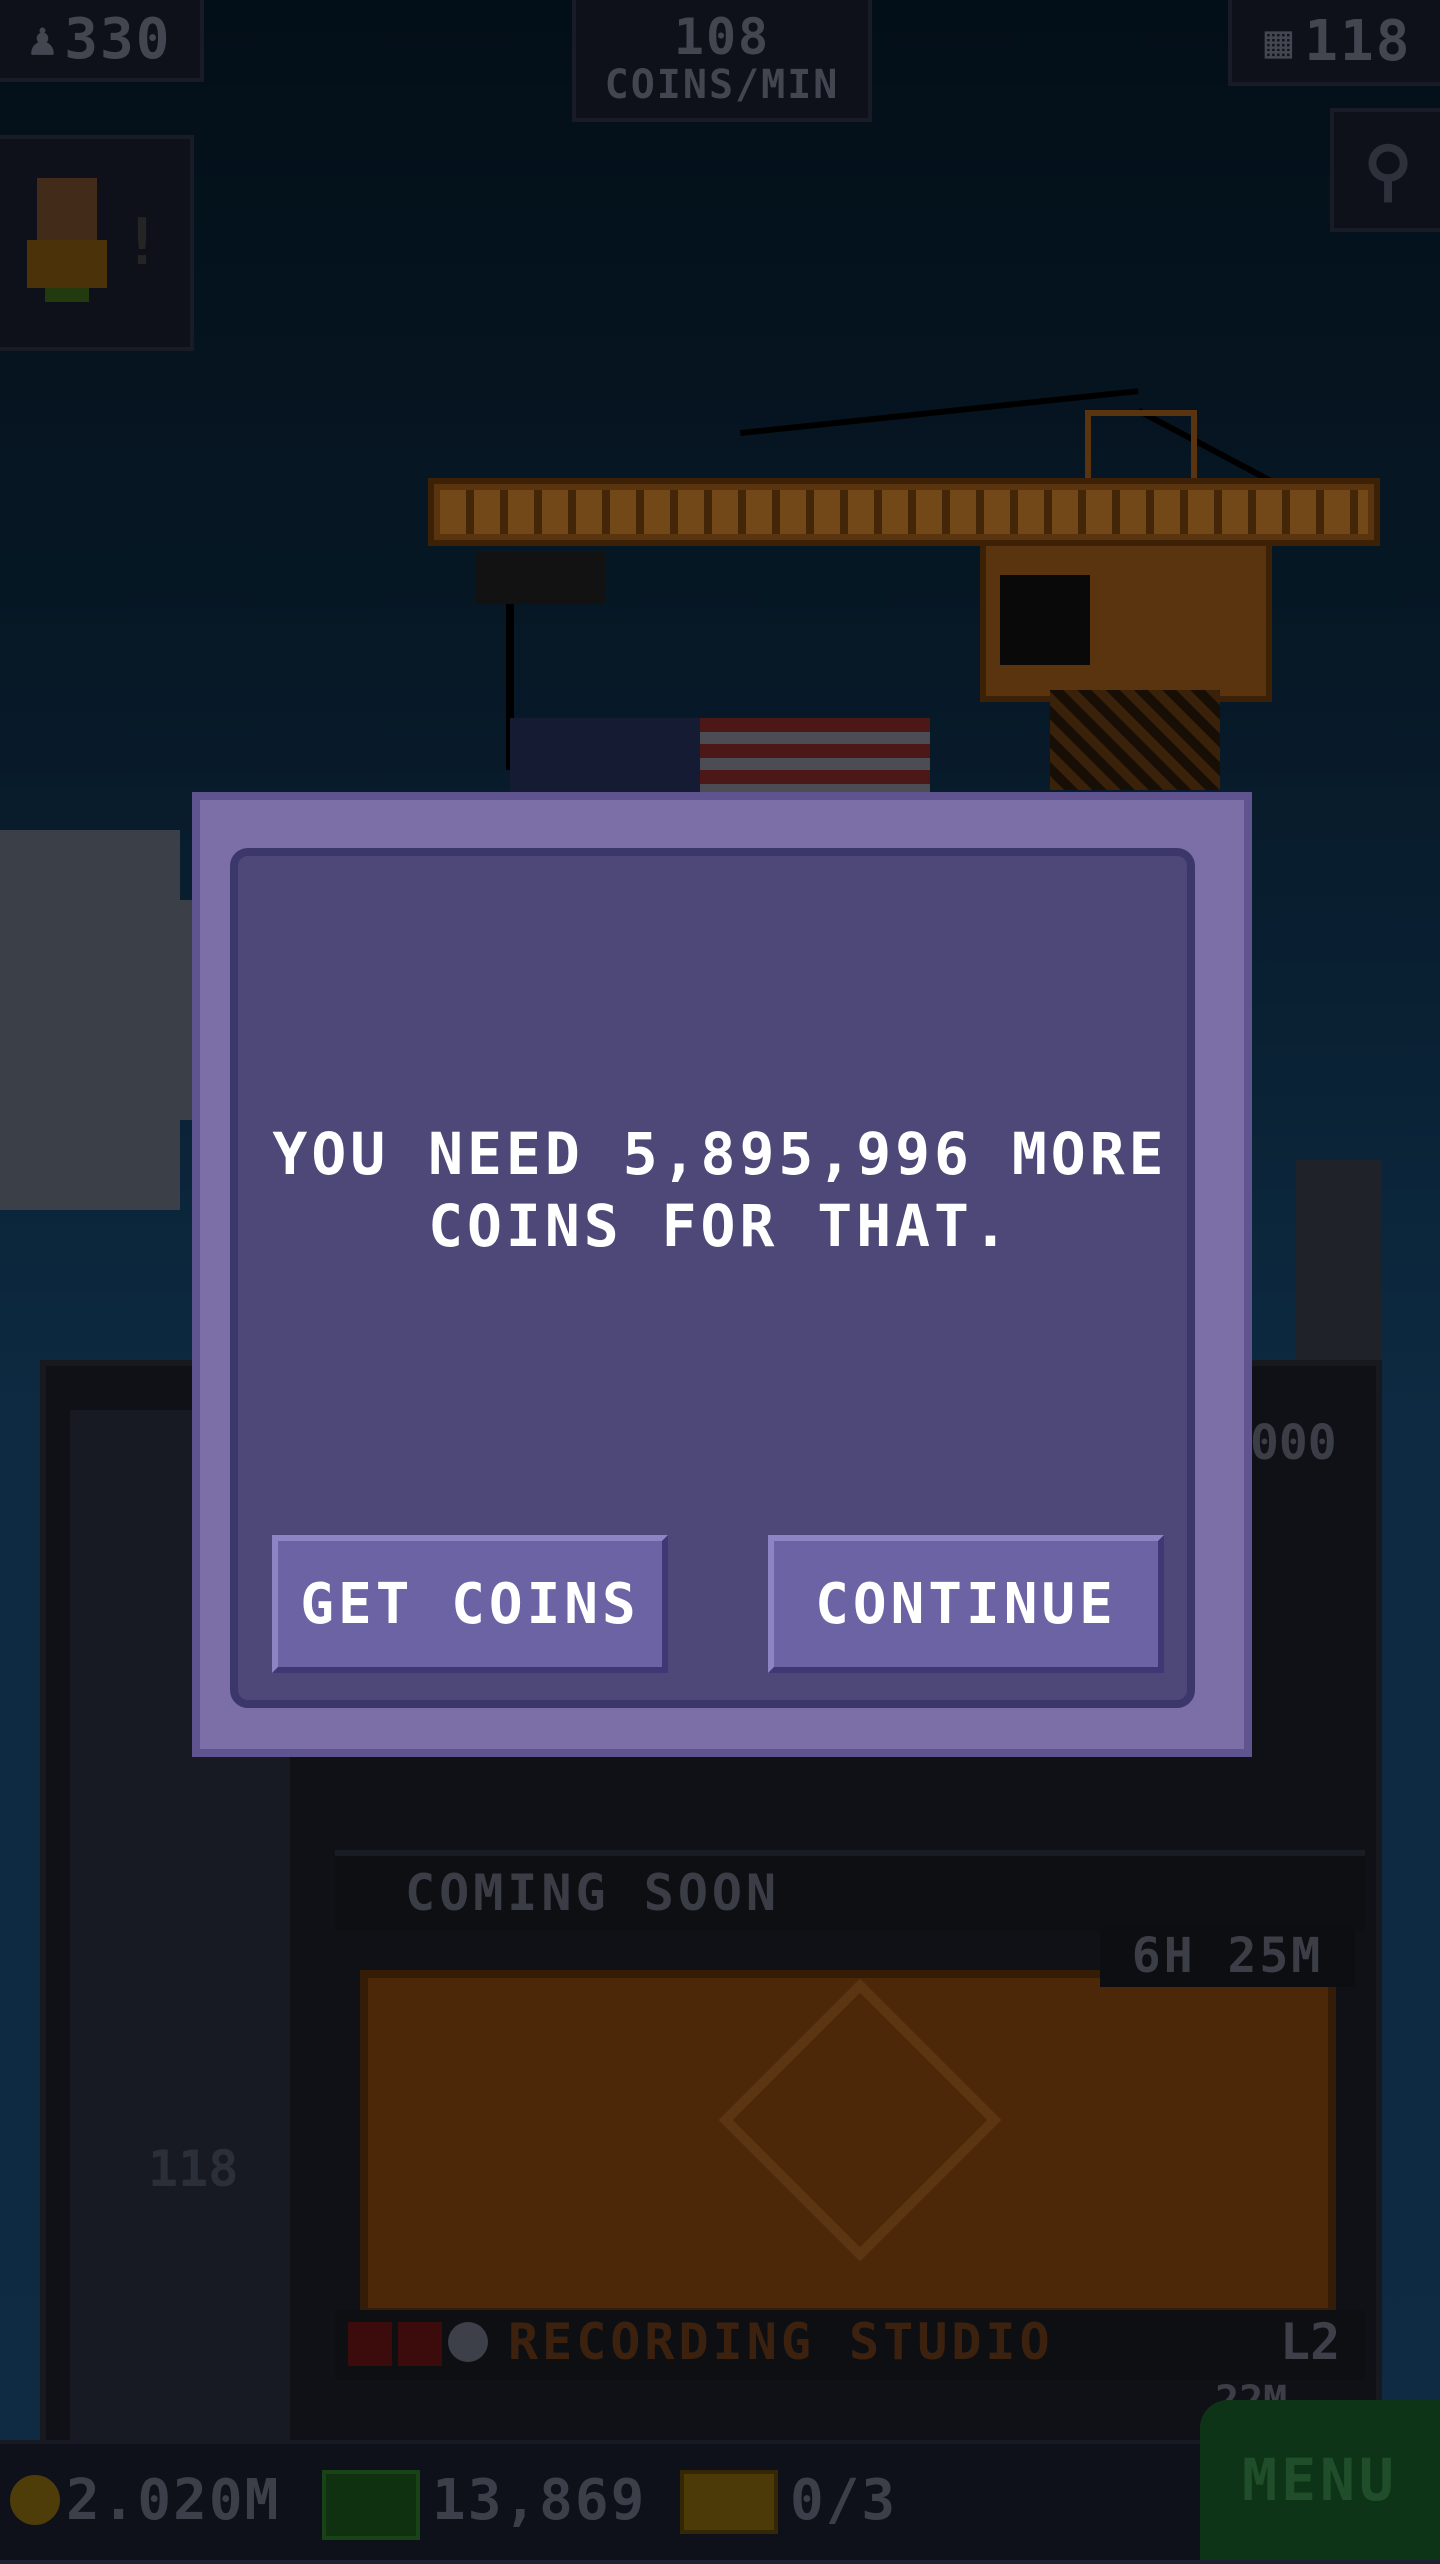 Image resolution: width=1440 pixels, height=2564 pixels. Describe the element at coordinates (720, 1226) in the screenshot. I see `dialog-message-line2: COINS FOR THAT.` at that location.